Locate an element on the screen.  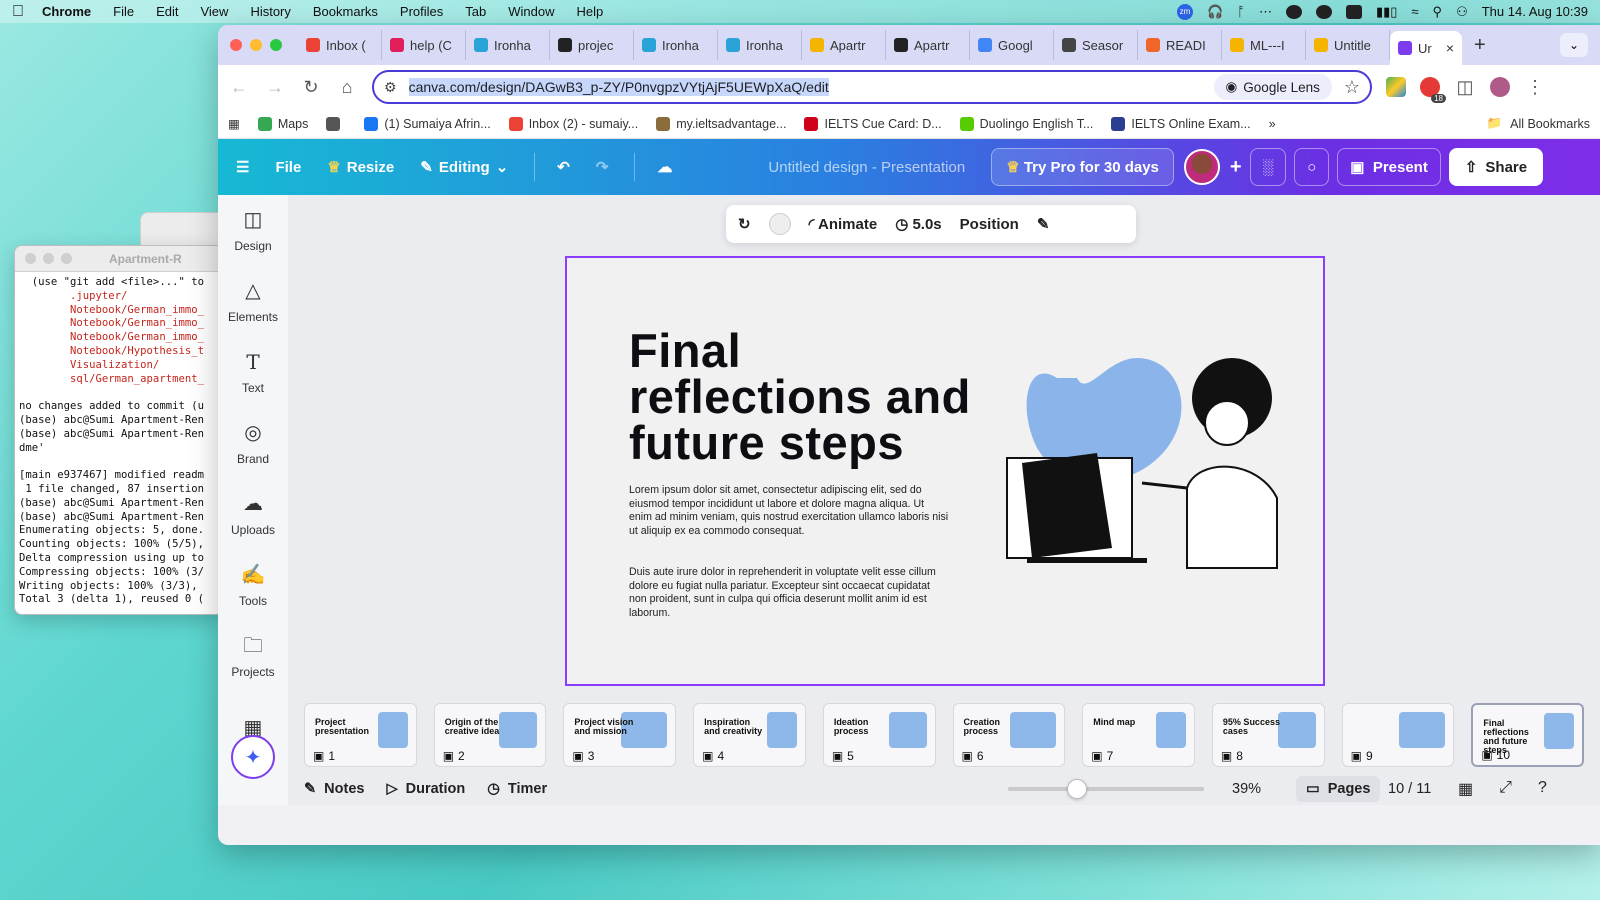
reload-button: ↻ is located at coordinates (311, 87).